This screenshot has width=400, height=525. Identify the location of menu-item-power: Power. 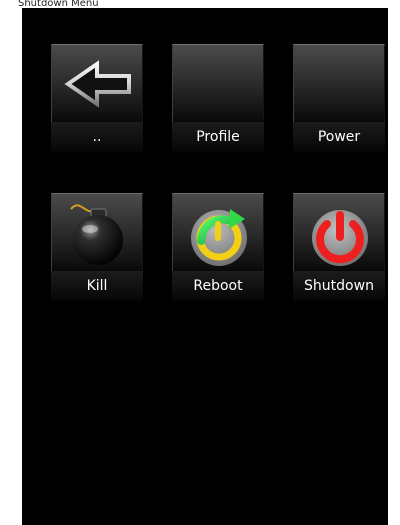
(339, 99).